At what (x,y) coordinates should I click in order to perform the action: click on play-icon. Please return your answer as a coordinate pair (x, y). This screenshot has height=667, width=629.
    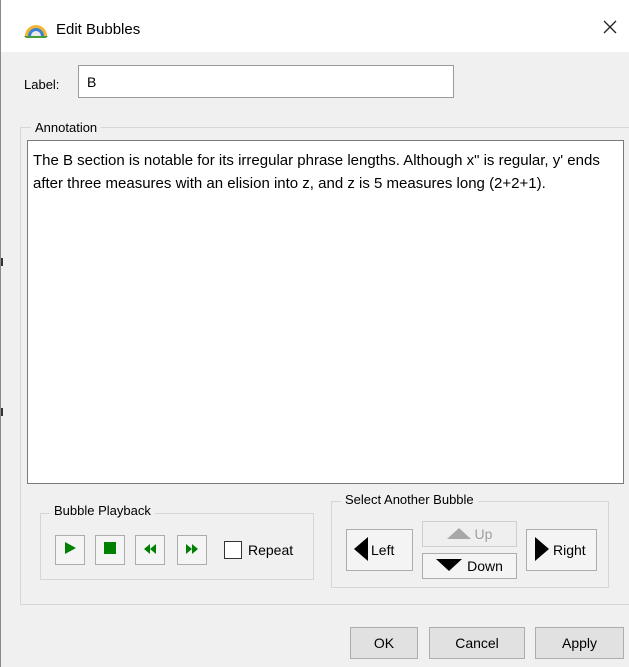
    Looking at the image, I should click on (70, 550).